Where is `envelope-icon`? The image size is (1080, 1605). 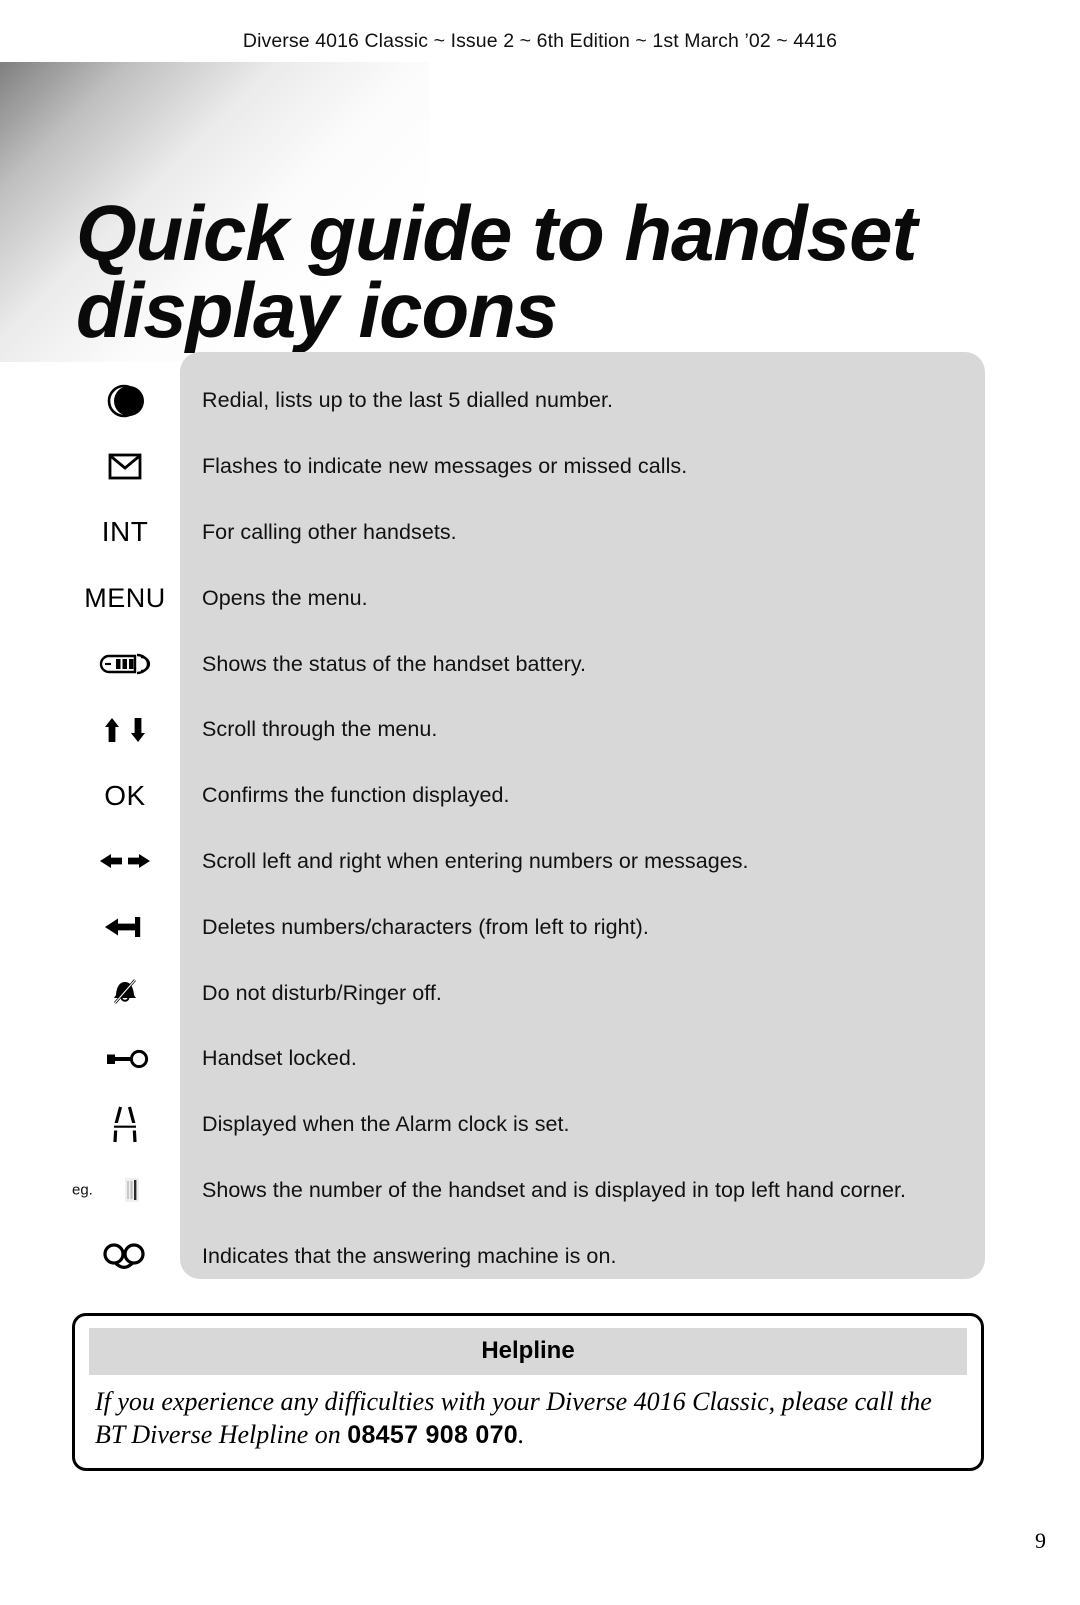
envelope-icon is located at coordinates (125, 467).